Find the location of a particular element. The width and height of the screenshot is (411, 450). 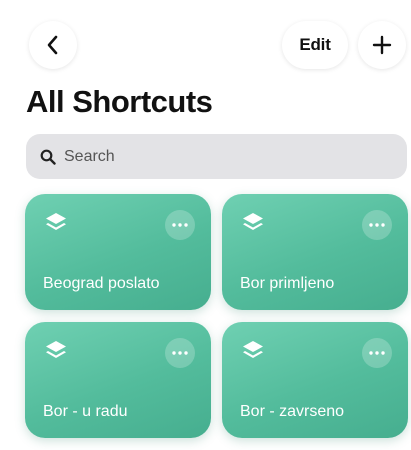

chevron-left-icon is located at coordinates (52, 45).